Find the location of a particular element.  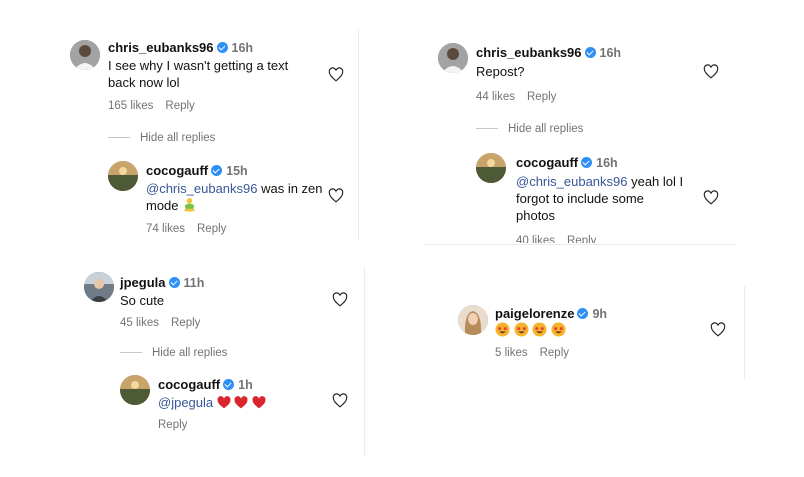

likes-count: 44 likes is located at coordinates (495, 97).